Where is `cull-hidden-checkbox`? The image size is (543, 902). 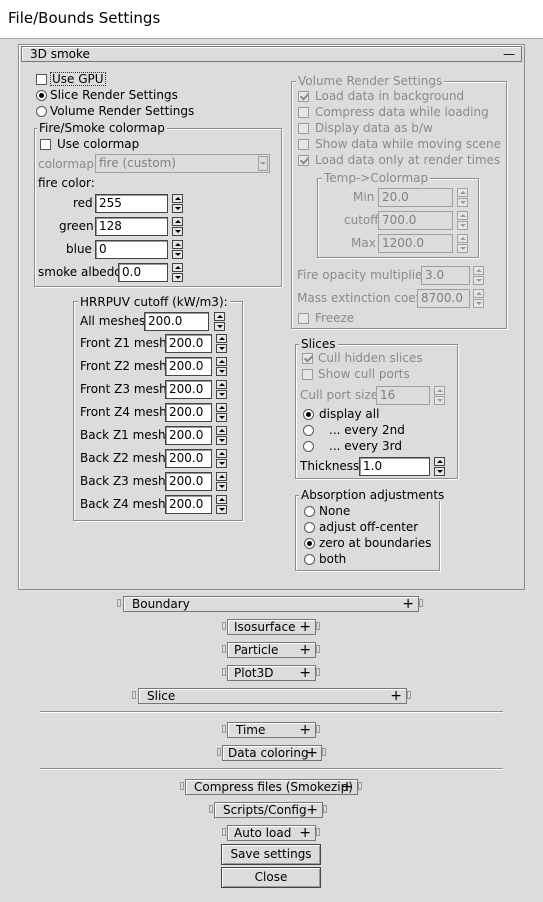
cull-hidden-checkbox is located at coordinates (307, 358).